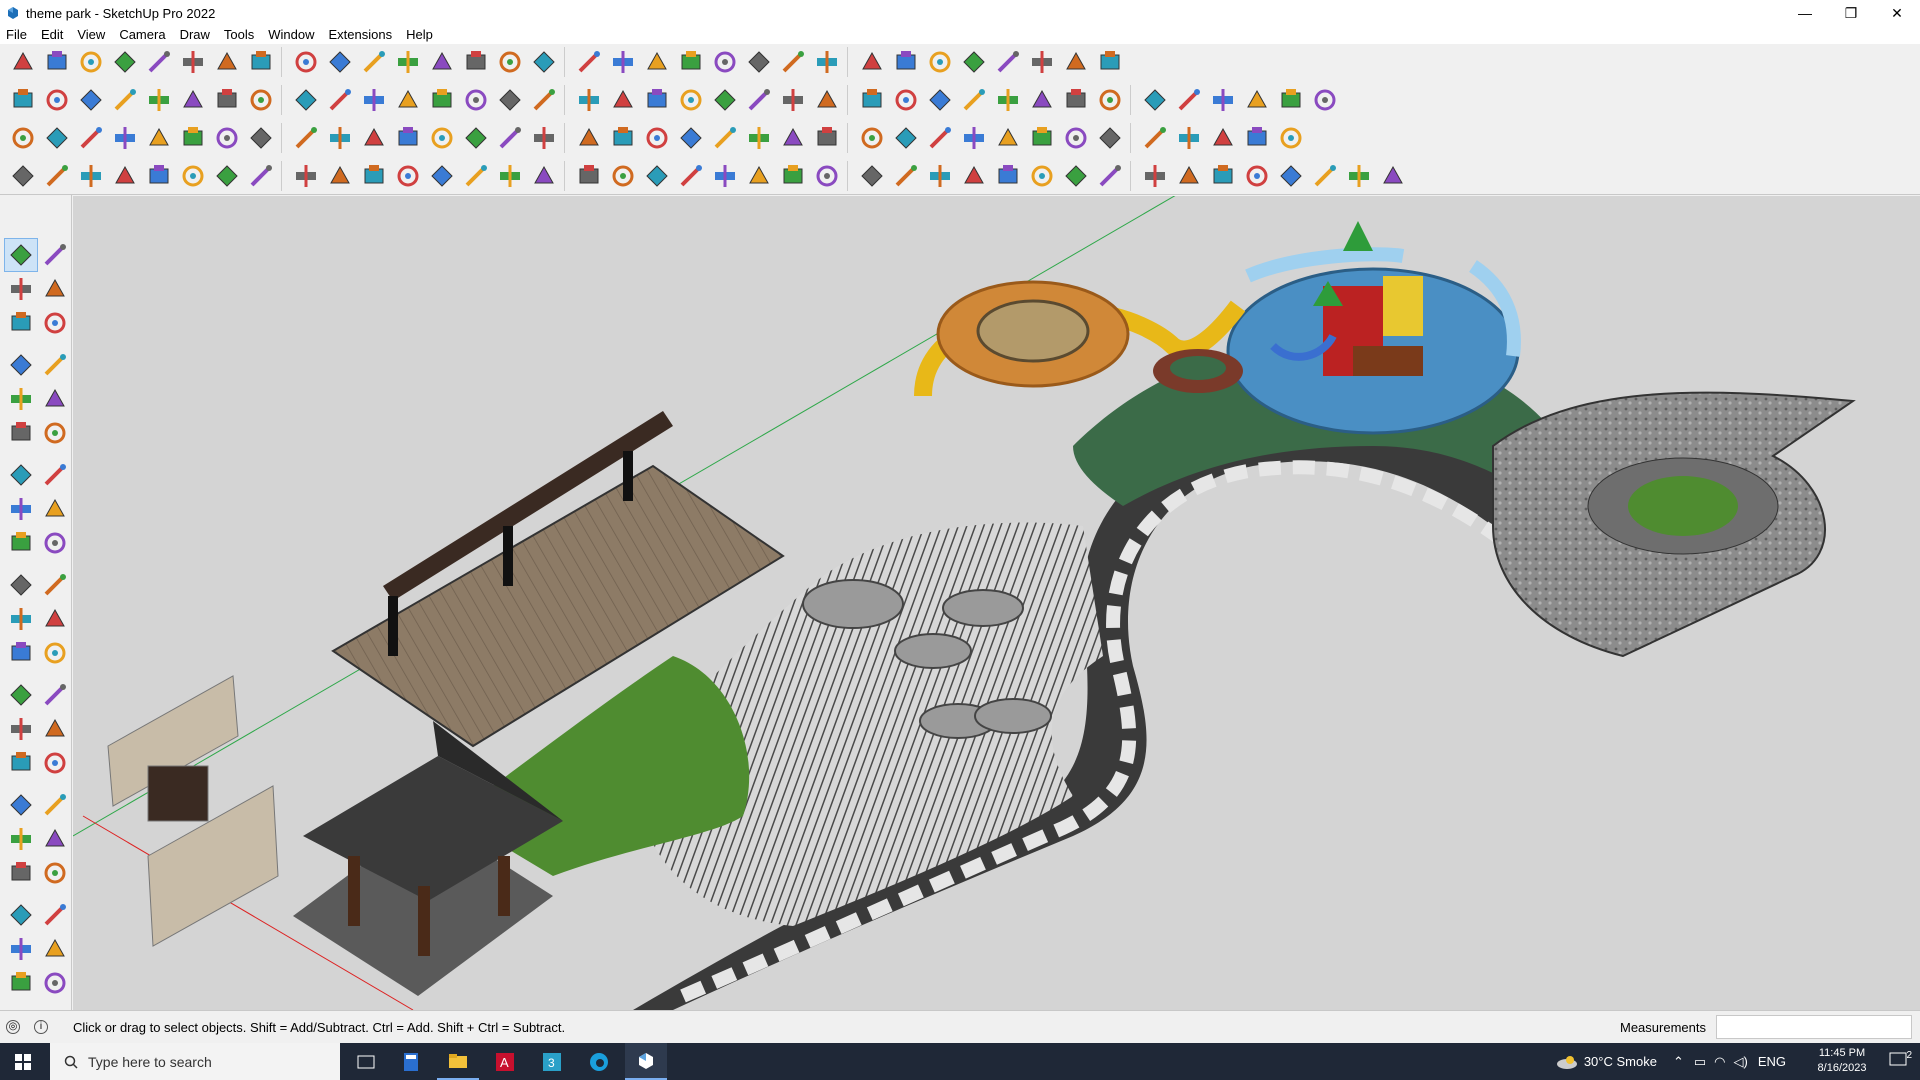 The image size is (1920, 1080). Describe the element at coordinates (1042, 62) in the screenshot. I see `undo-icon` at that location.